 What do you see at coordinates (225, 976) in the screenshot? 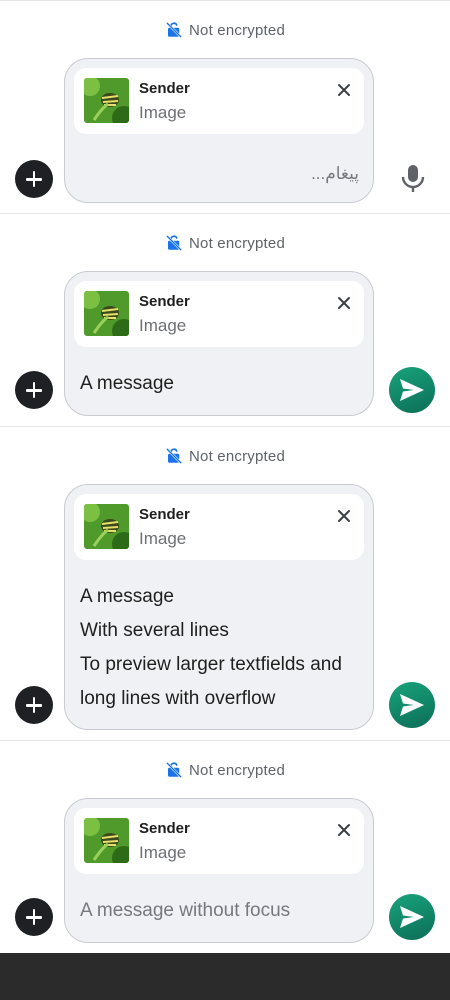
I see `navigation-bar` at bounding box center [225, 976].